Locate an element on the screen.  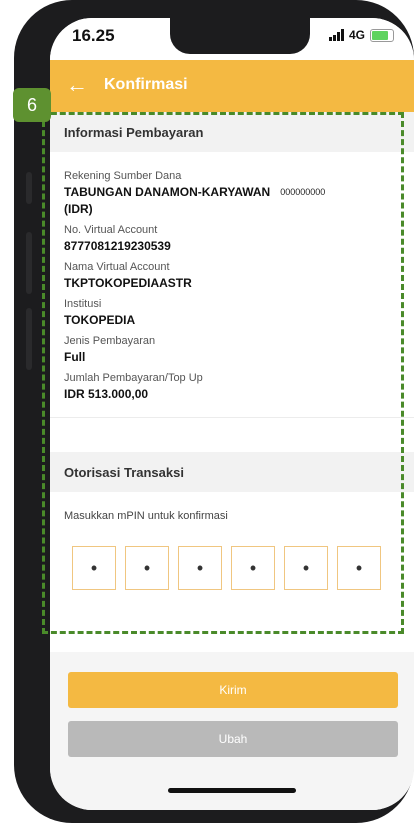
status-indicators: 4G is located at coordinates (361, 35).